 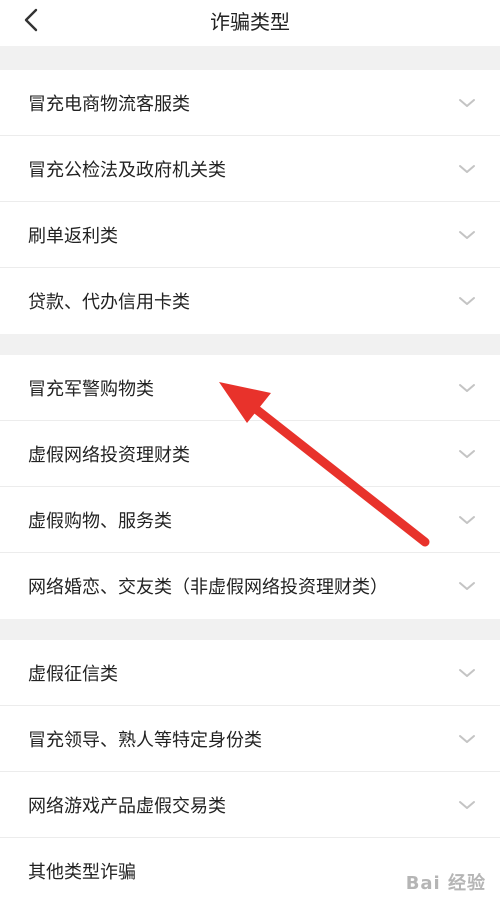 I want to click on category-item: 网络婚恋、交友类（非虚假网络投资理财类）, so click(x=250, y=586).